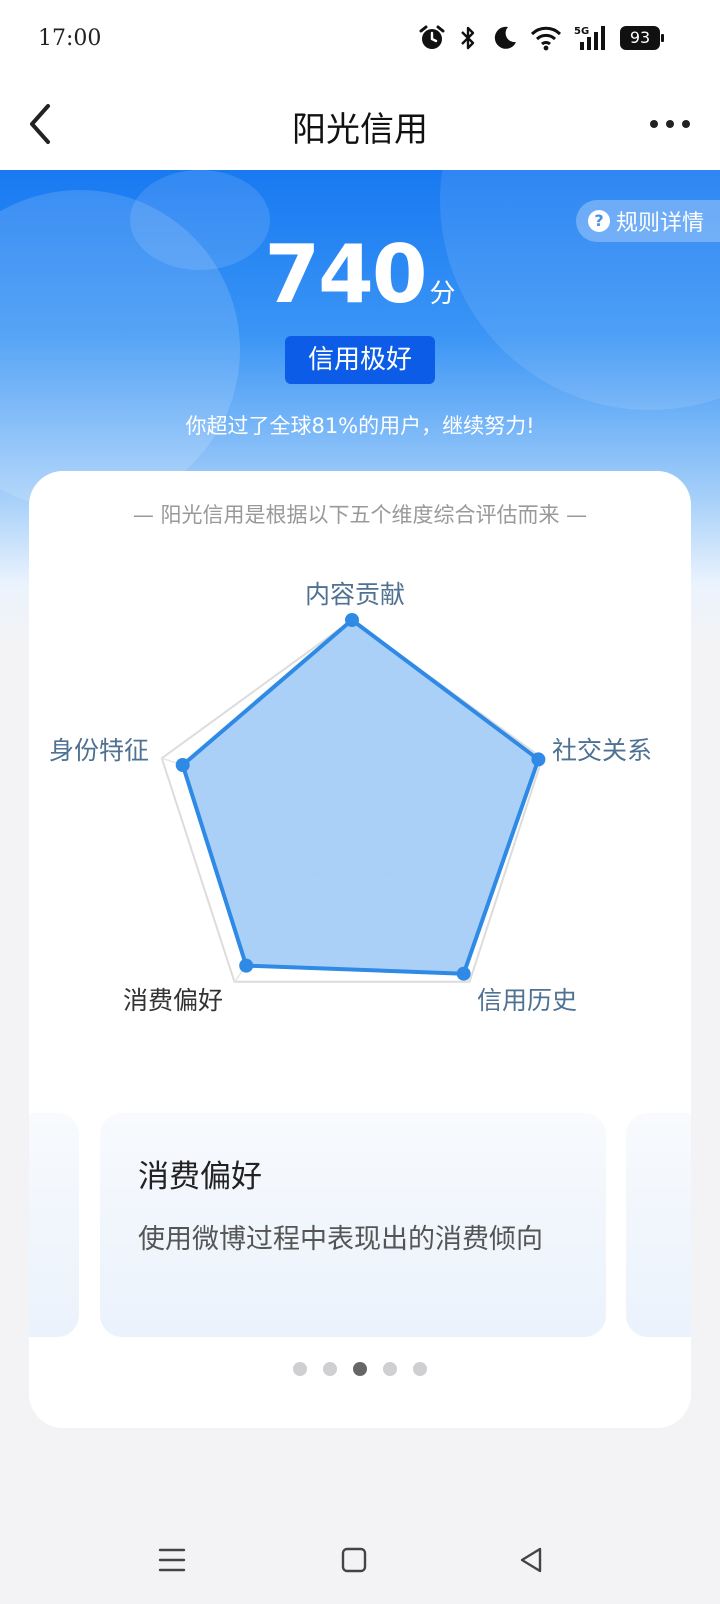 The image size is (720, 1604). Describe the element at coordinates (670, 124) in the screenshot. I see `more-dots-icon` at that location.